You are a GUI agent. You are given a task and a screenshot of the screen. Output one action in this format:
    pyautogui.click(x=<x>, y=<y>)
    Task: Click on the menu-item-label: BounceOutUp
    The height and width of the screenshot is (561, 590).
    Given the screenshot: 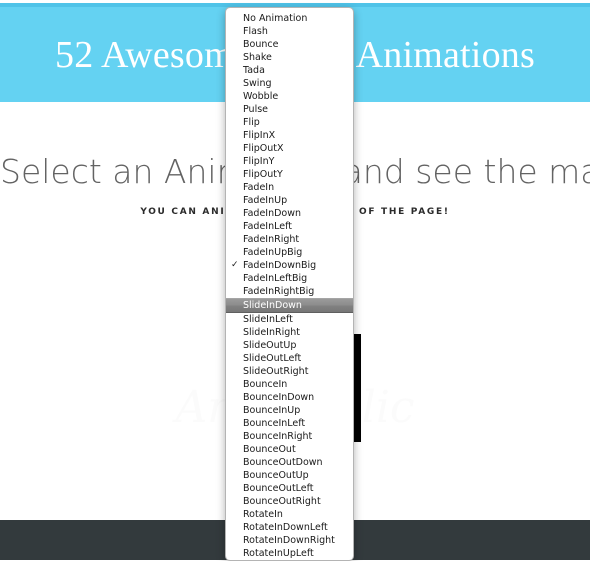 What is the action you would take?
    pyautogui.click(x=276, y=475)
    